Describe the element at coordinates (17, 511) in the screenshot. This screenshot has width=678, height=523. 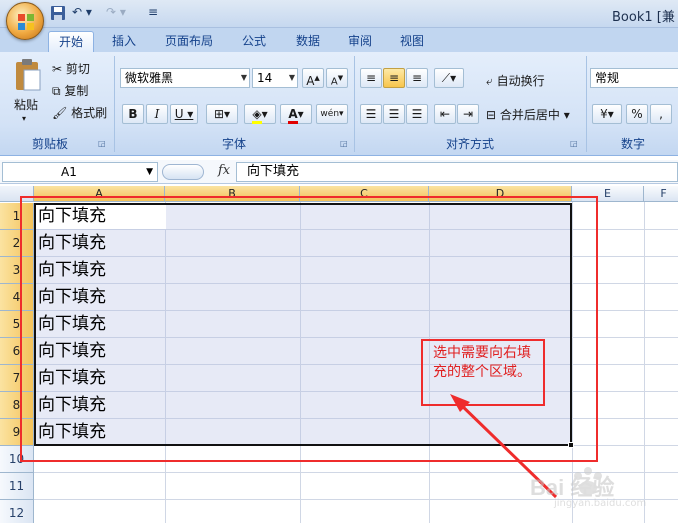
I see `row-header-12: 12` at that location.